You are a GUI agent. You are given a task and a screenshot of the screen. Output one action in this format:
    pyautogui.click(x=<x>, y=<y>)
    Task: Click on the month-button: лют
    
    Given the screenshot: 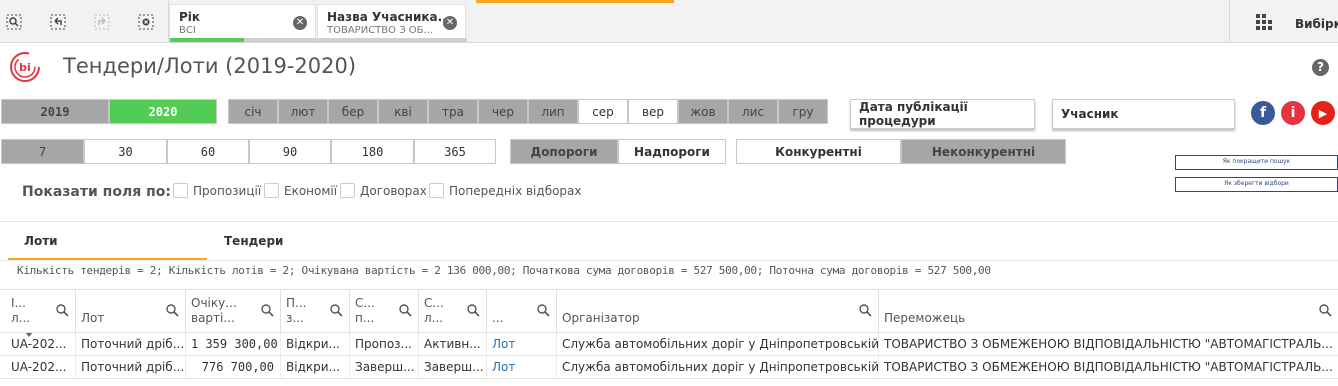 What is the action you would take?
    pyautogui.click(x=303, y=111)
    